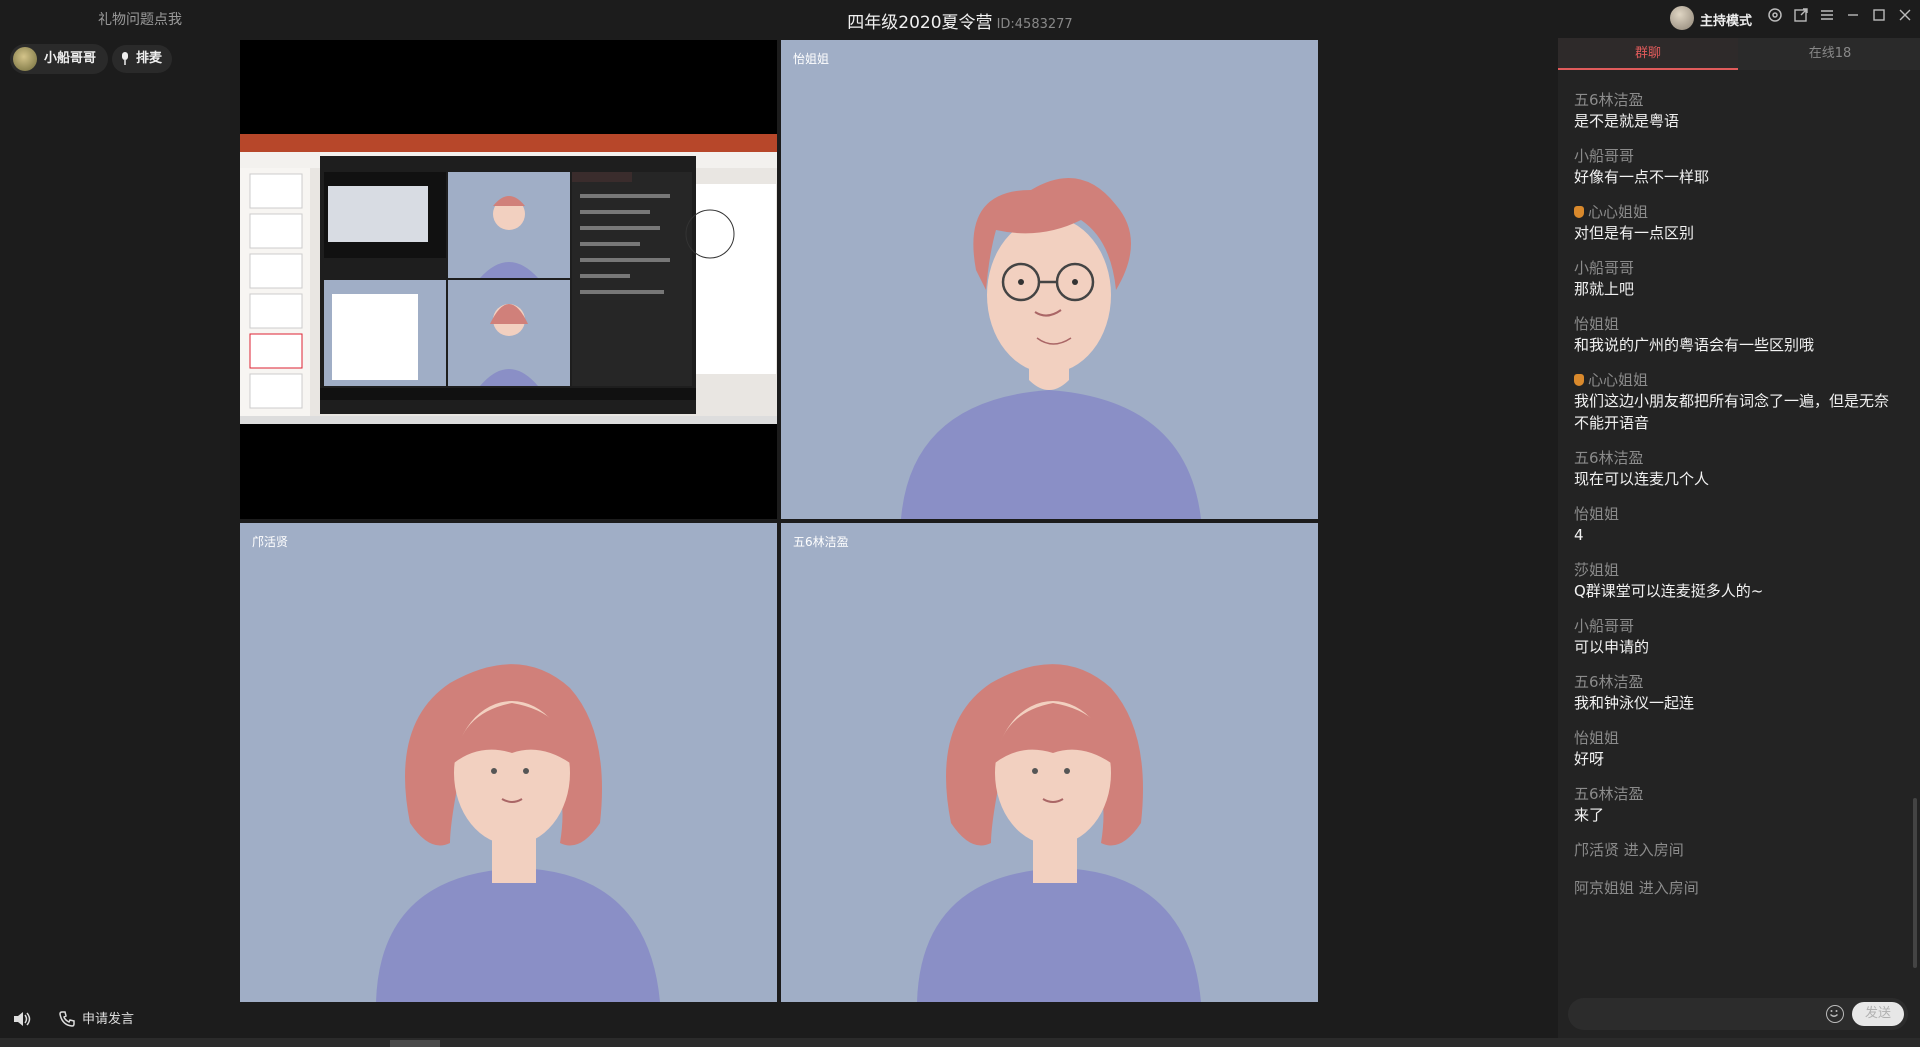 Image resolution: width=1920 pixels, height=1047 pixels. I want to click on host-mode-label: 主持模式, so click(1726, 19).